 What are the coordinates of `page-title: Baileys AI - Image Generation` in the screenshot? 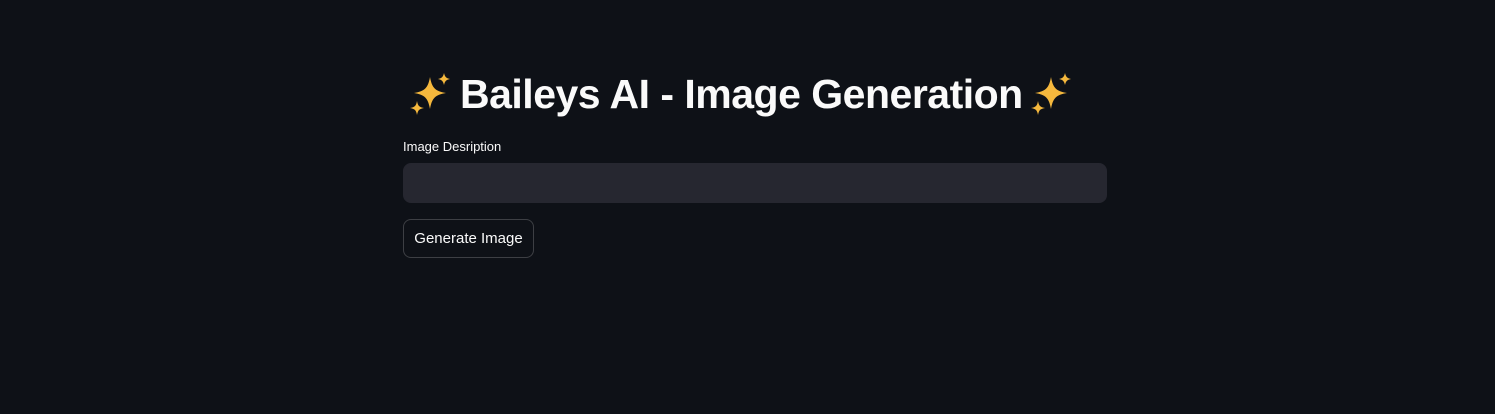 It's located at (741, 94).